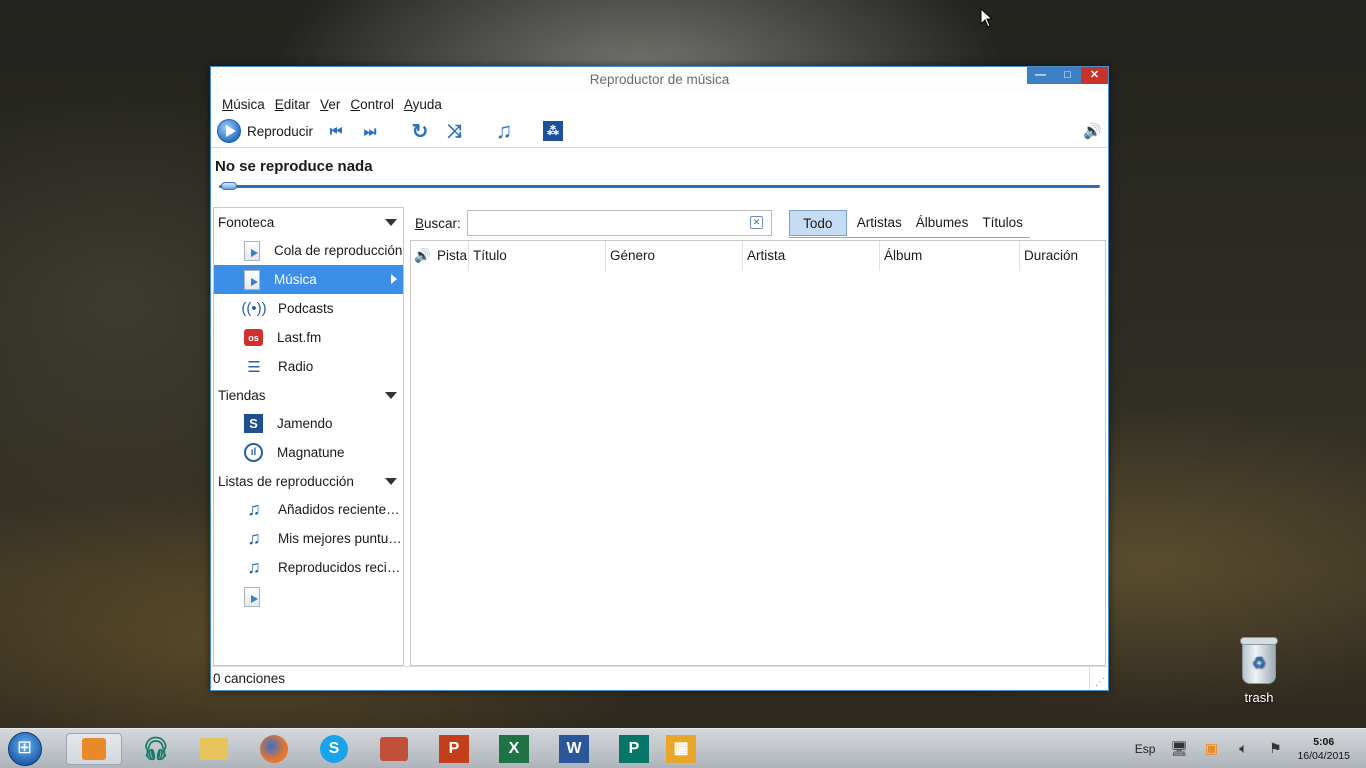 This screenshot has width=1366, height=768. I want to click on excel-icon: X, so click(514, 749).